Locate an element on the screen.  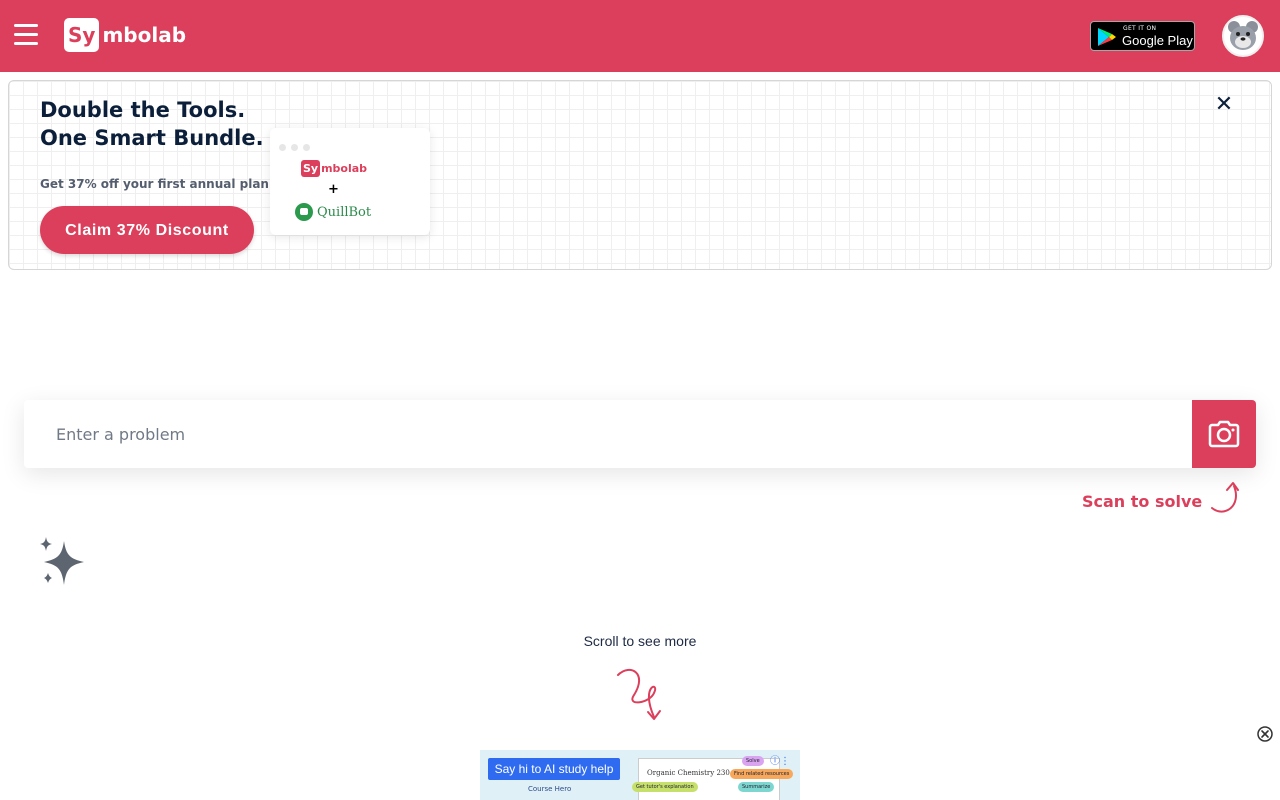
window-dots is located at coordinates (297, 145).